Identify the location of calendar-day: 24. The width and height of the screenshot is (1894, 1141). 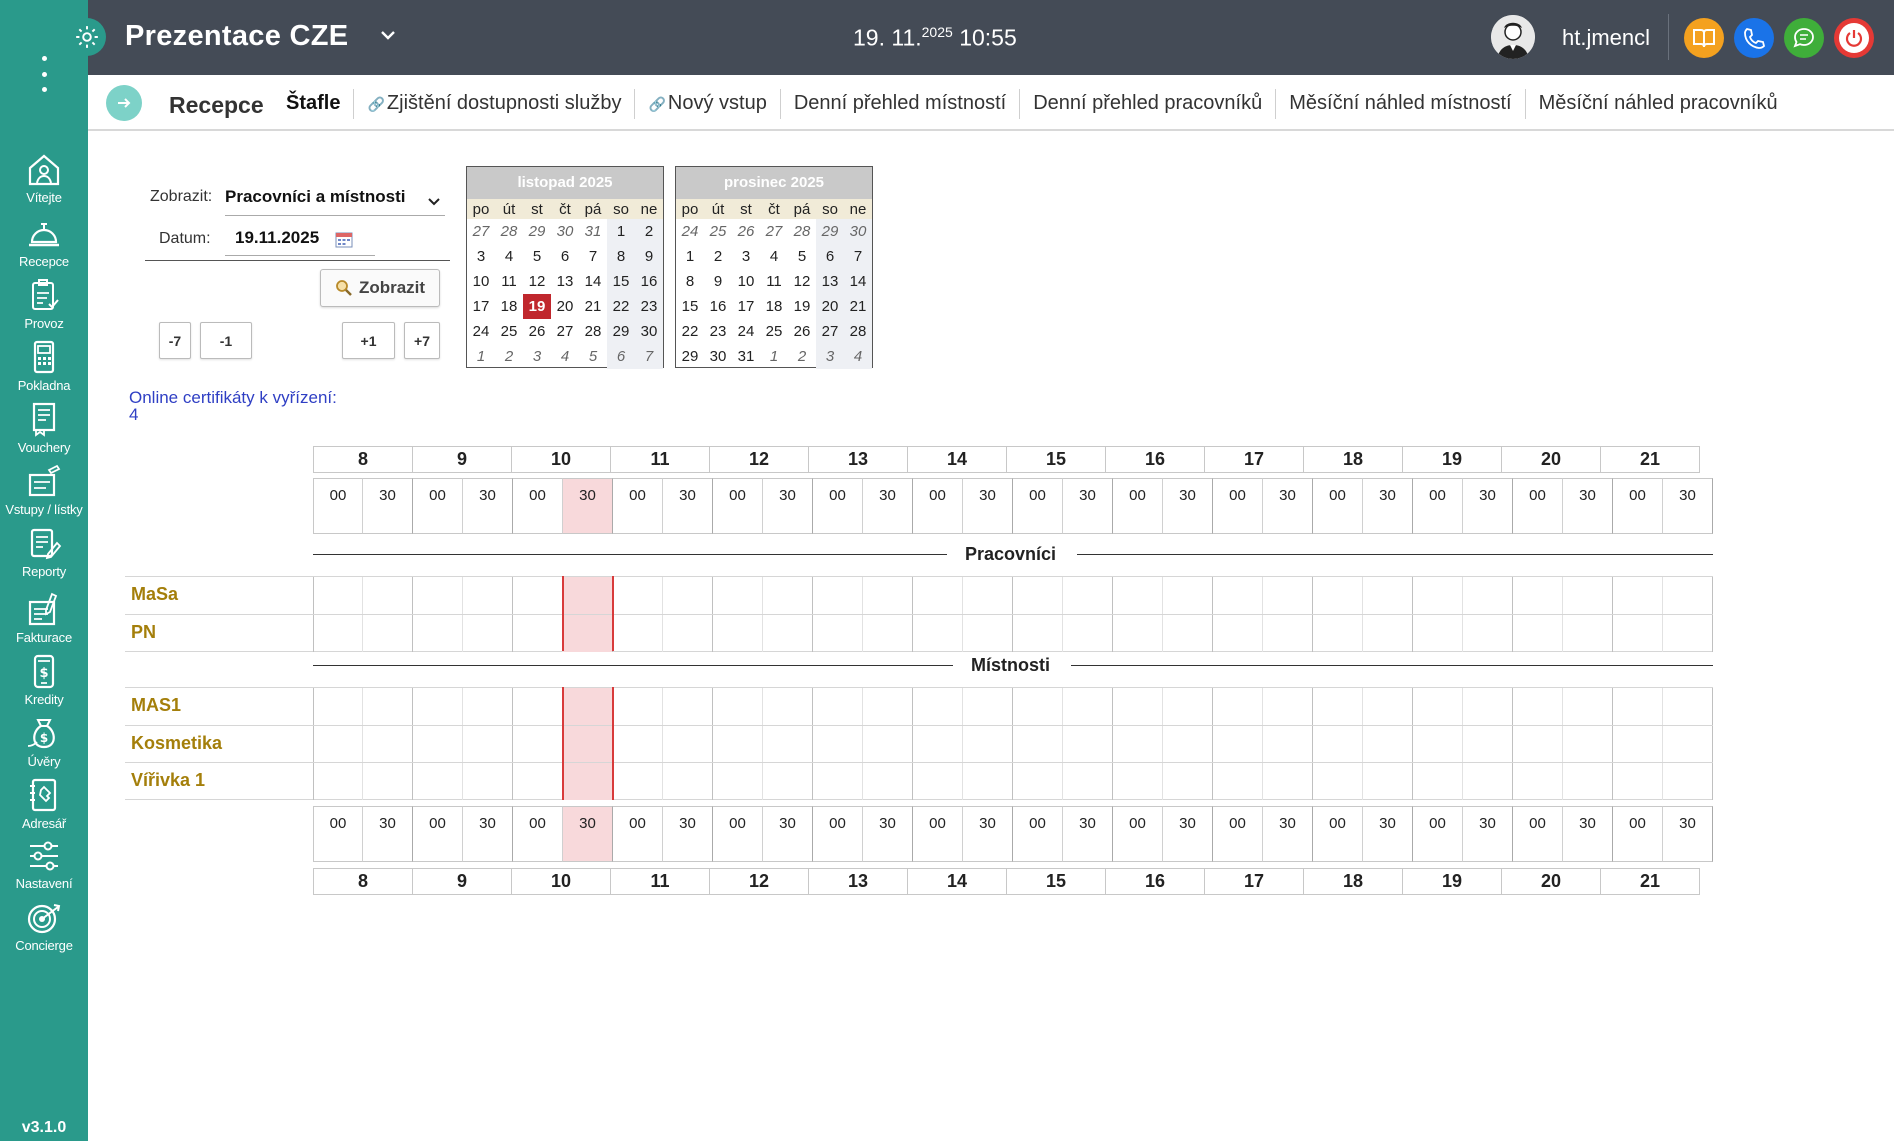
(481, 331).